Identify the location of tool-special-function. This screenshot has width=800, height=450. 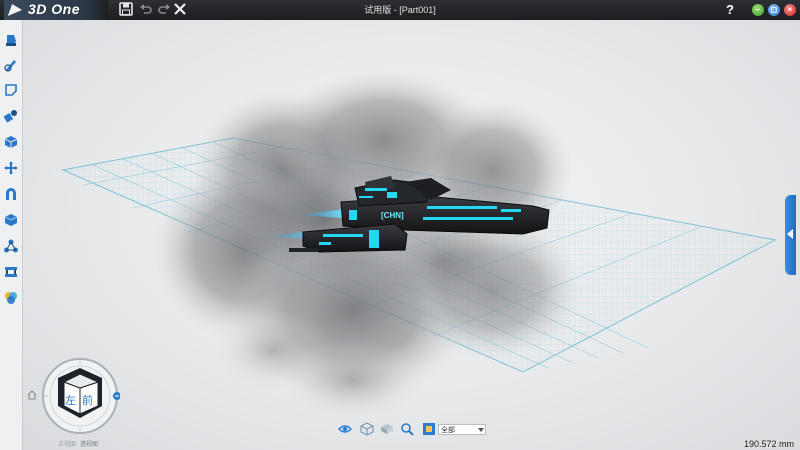
(11, 142).